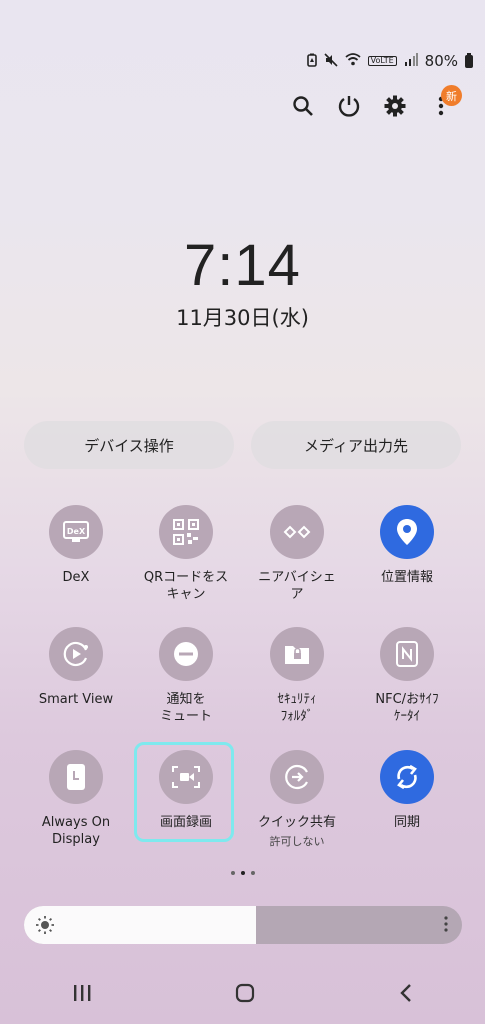  Describe the element at coordinates (242, 318) in the screenshot. I see `clock-date: 11月30日(水)` at that location.